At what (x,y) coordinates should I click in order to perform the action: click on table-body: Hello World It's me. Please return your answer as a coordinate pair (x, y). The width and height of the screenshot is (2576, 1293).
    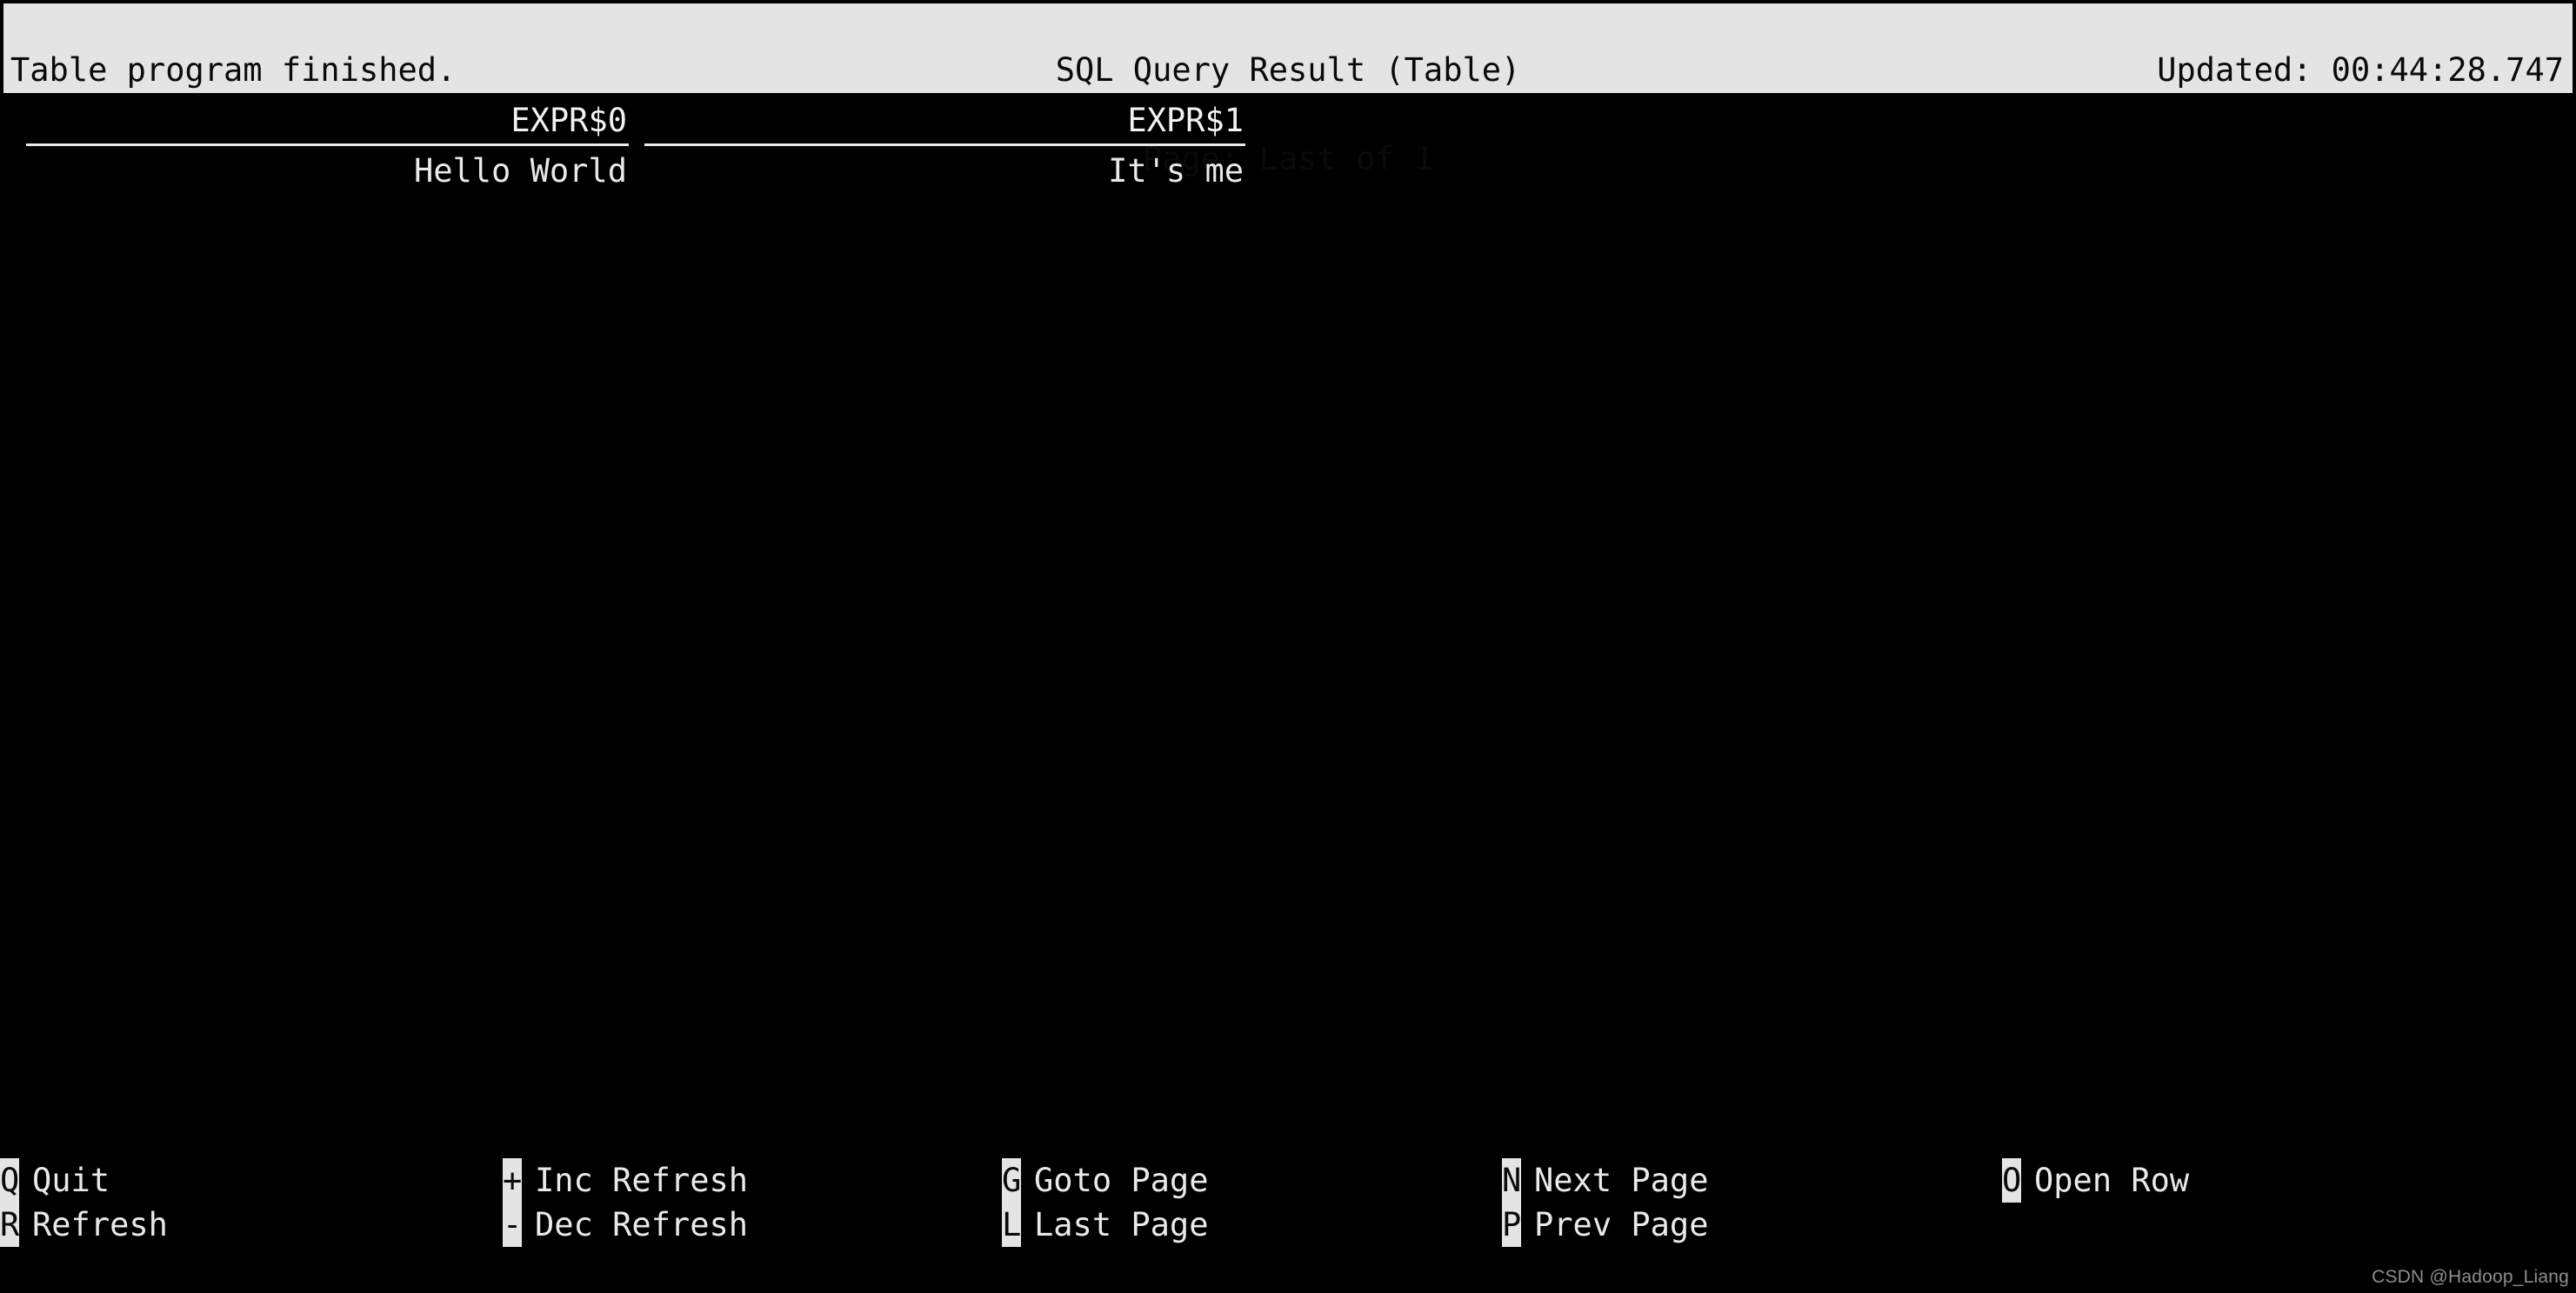
    Looking at the image, I should click on (1288, 171).